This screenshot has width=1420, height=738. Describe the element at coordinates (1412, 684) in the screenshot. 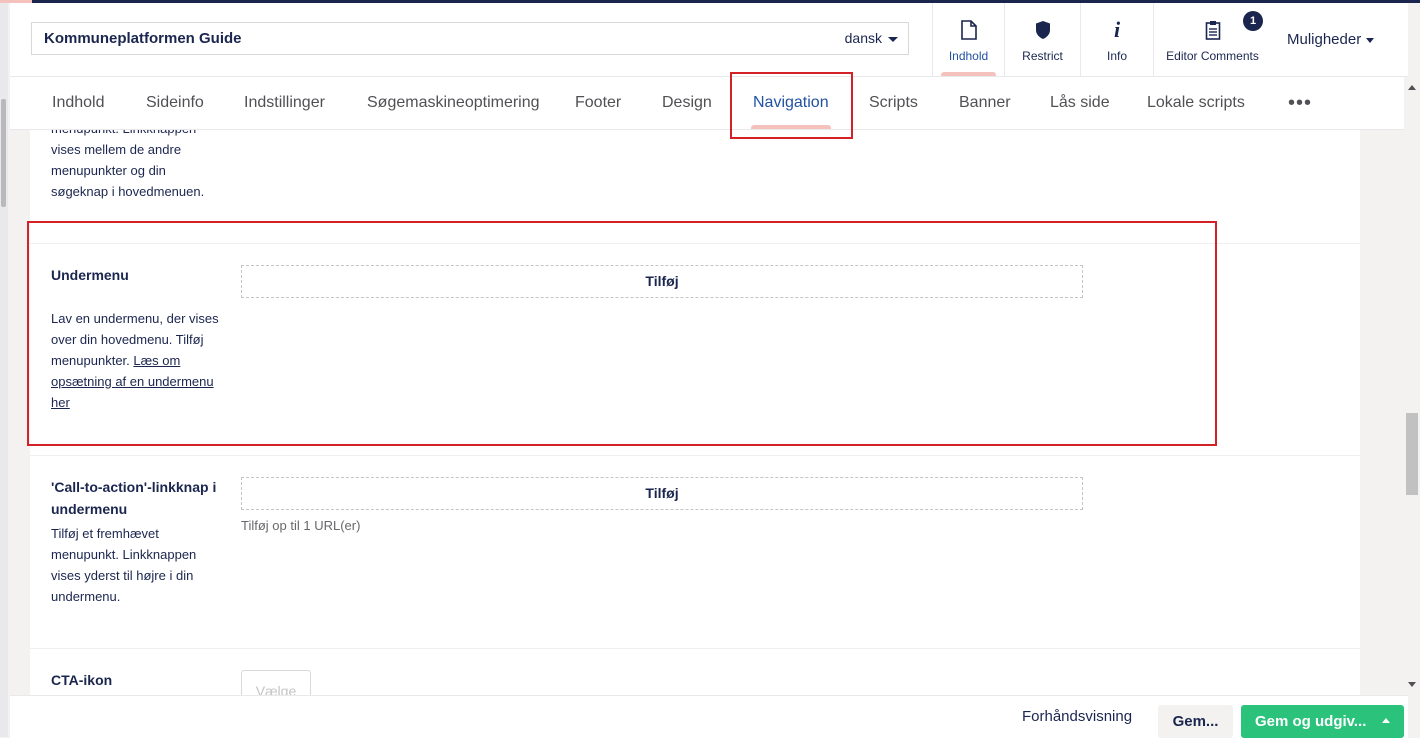

I see `scroll-down-arrow-icon` at that location.